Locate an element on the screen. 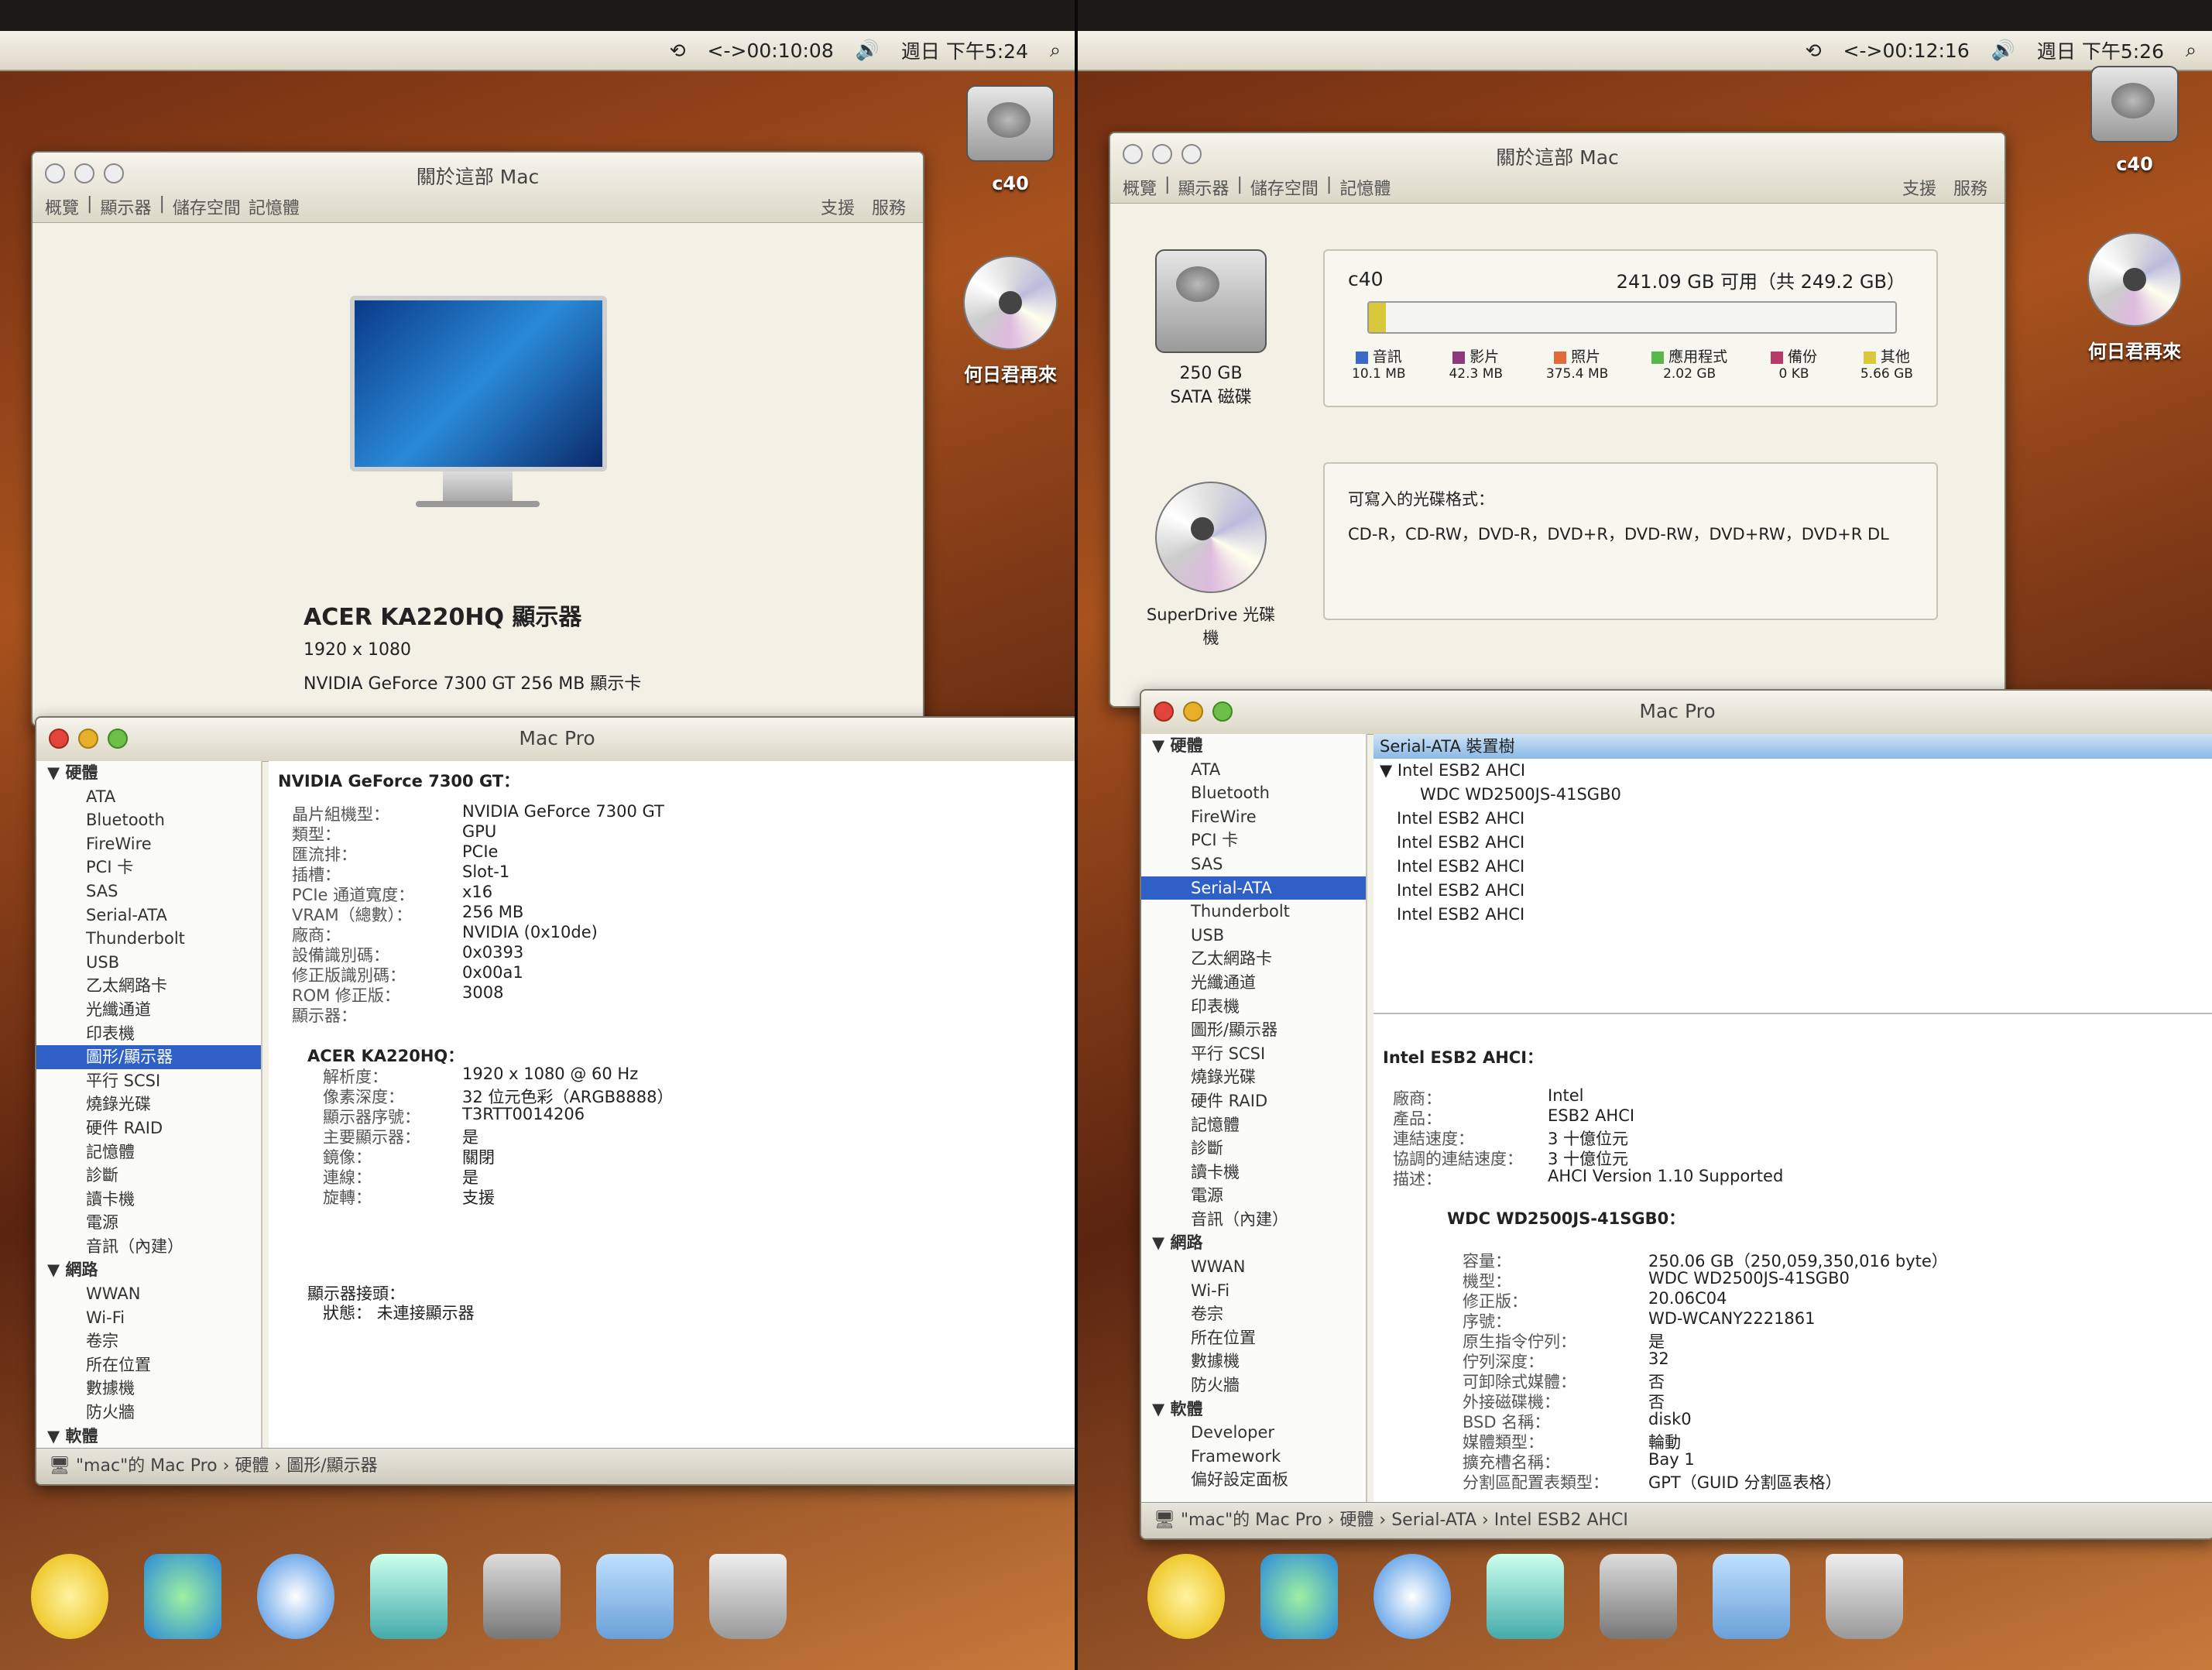  sidebar-item: 數據機 is located at coordinates (1253, 1361).